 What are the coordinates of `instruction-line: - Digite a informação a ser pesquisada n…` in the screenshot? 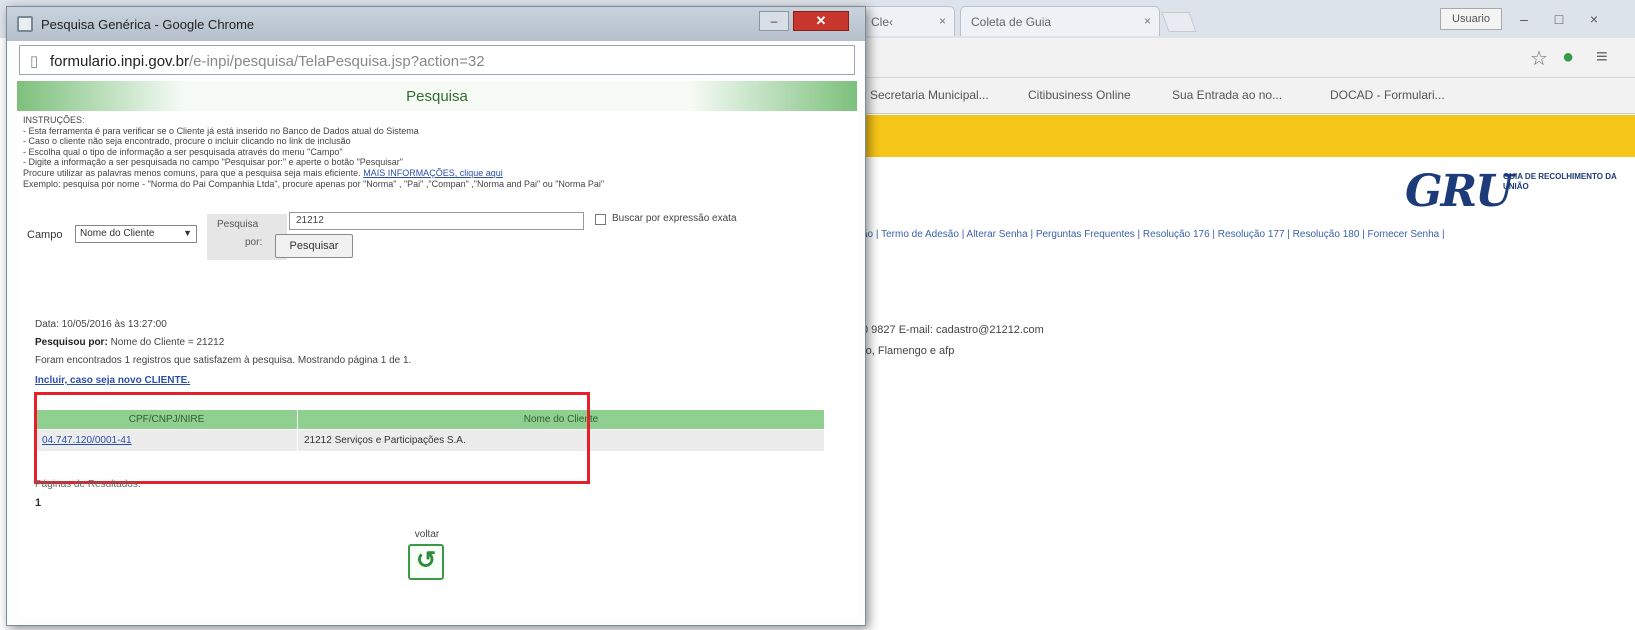 It's located at (213, 162).